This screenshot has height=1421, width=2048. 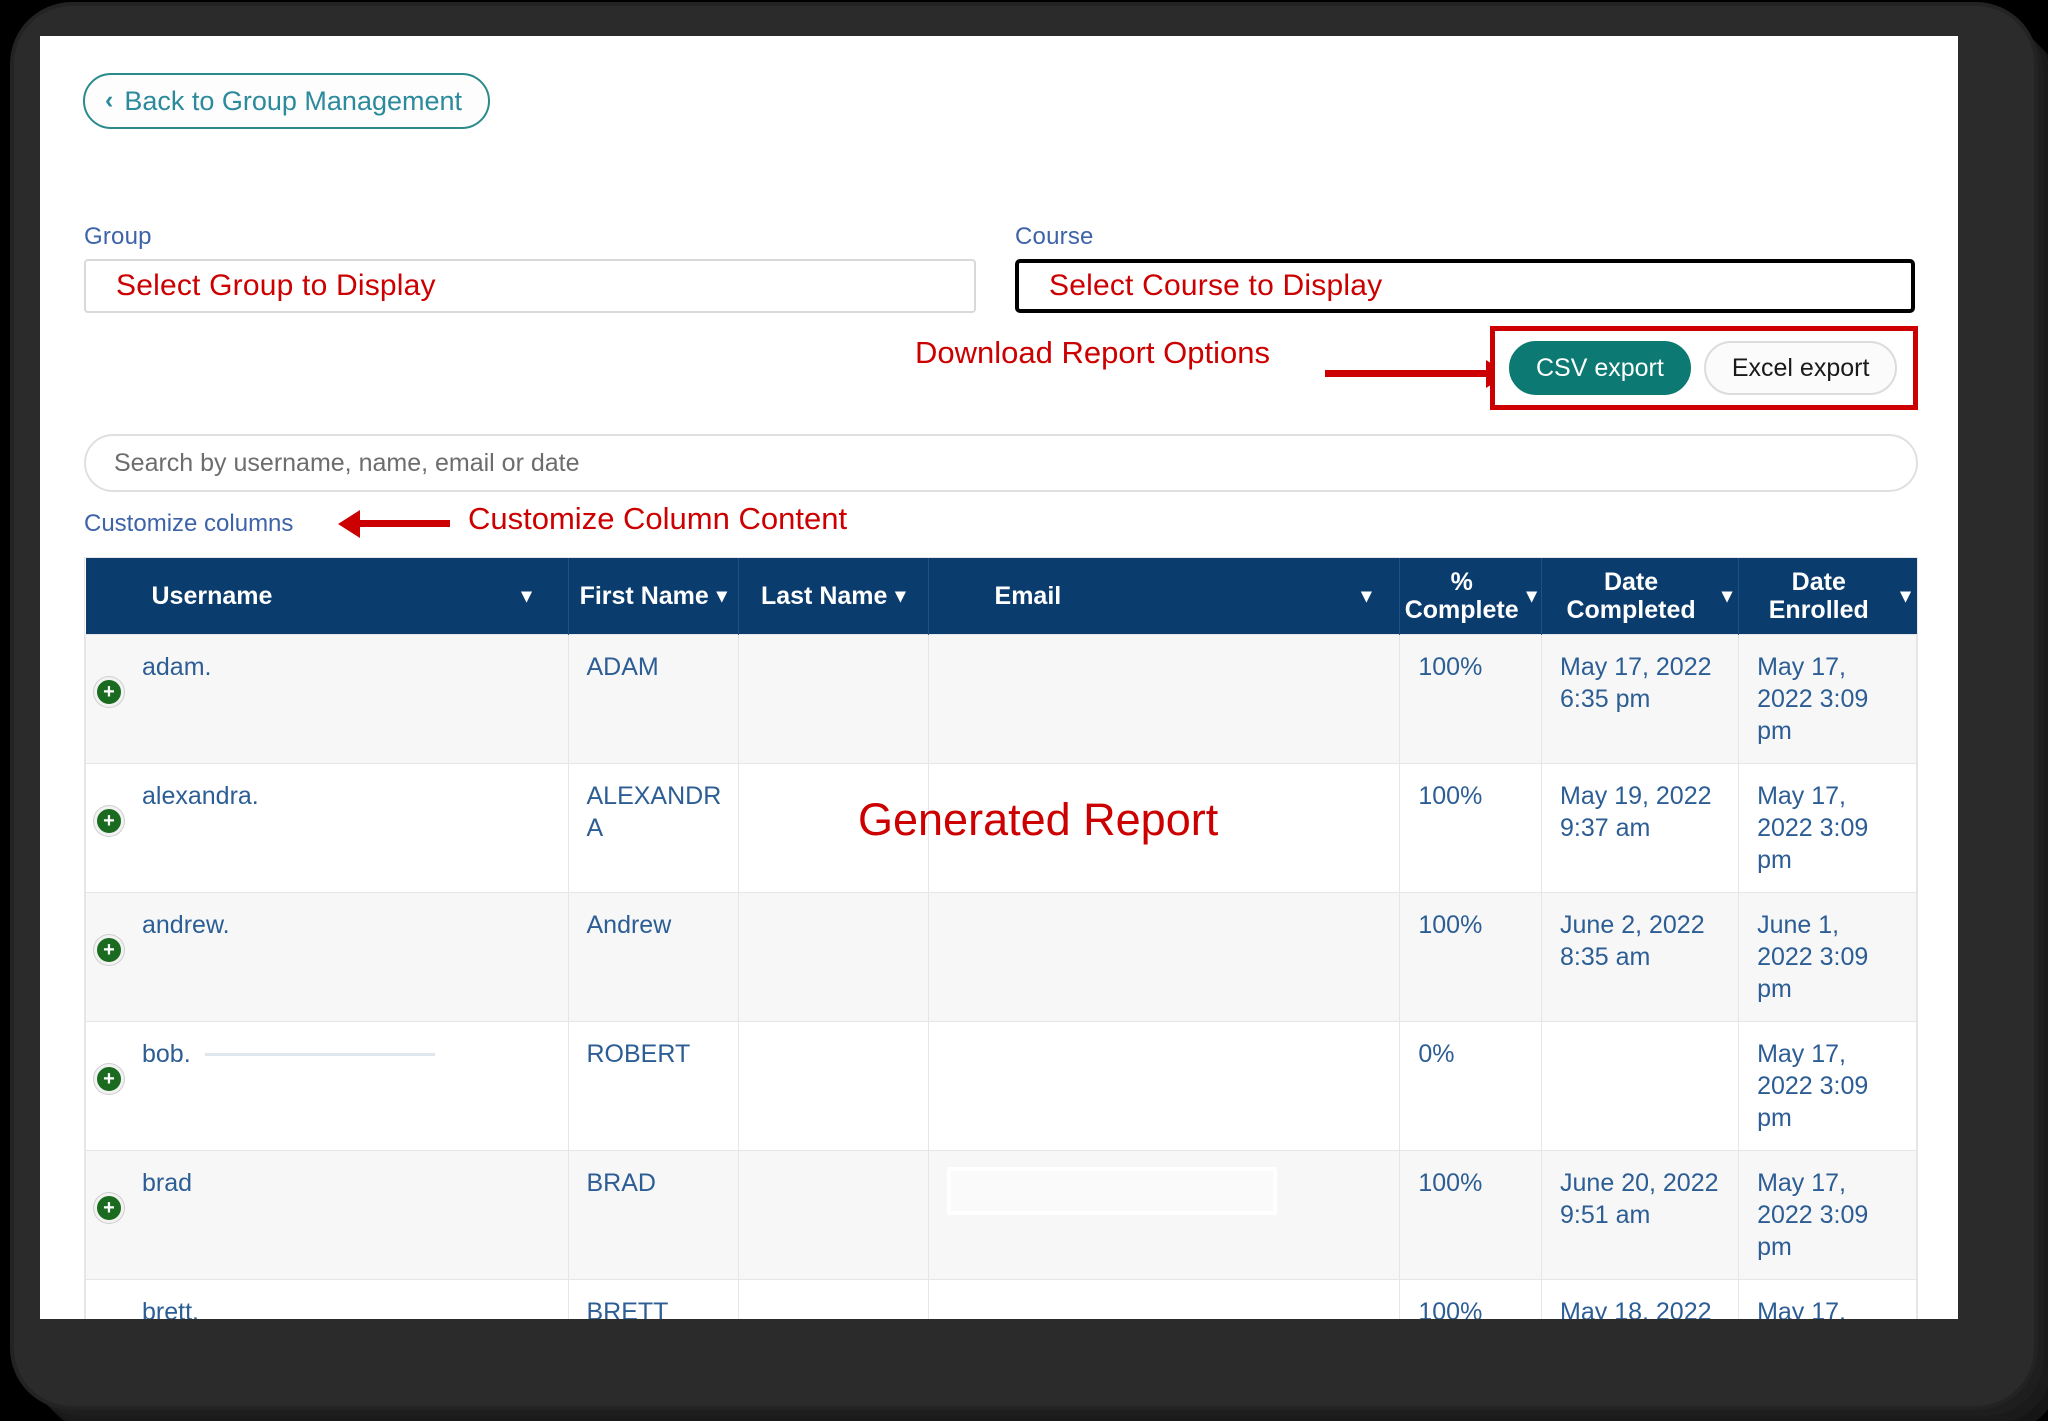 I want to click on cell-date-completed: June 2, 2022 8:35 am, so click(x=1640, y=956).